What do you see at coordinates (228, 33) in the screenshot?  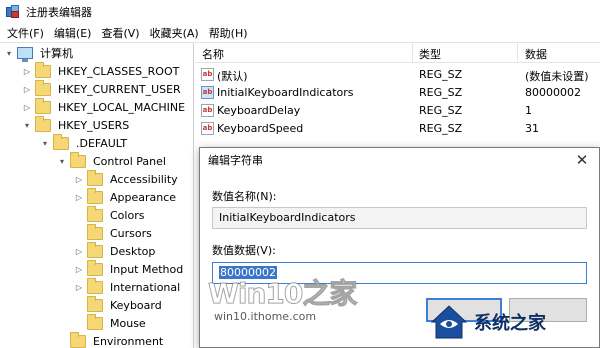 I see `menu-help: 帮助(H)` at bounding box center [228, 33].